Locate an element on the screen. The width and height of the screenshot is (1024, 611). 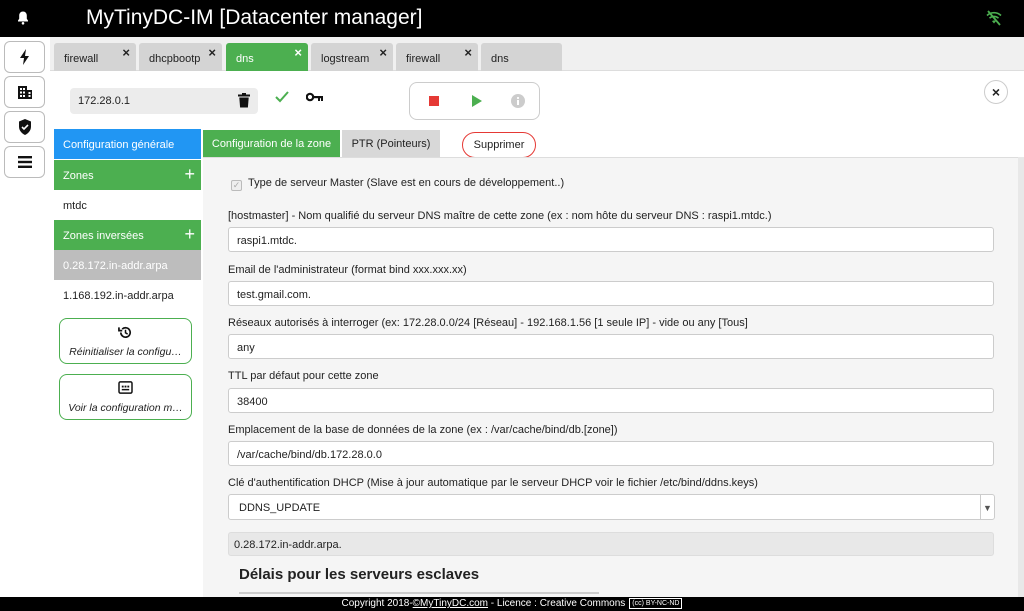
zone-name-value: 0.28.172.in-addr.arpa. is located at coordinates (288, 545).